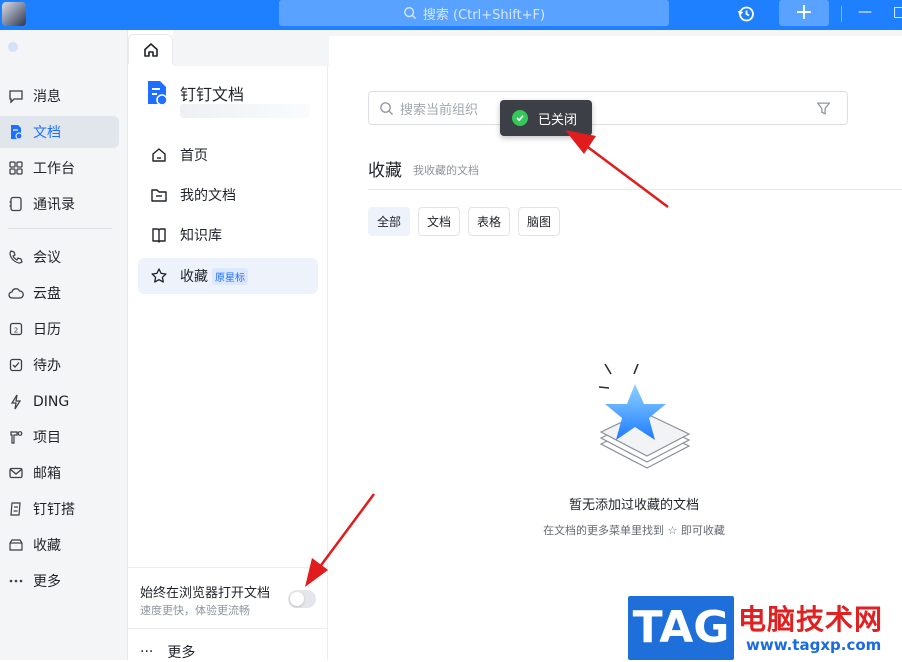  Describe the element at coordinates (385, 171) in the screenshot. I see `section-title: 收藏` at that location.